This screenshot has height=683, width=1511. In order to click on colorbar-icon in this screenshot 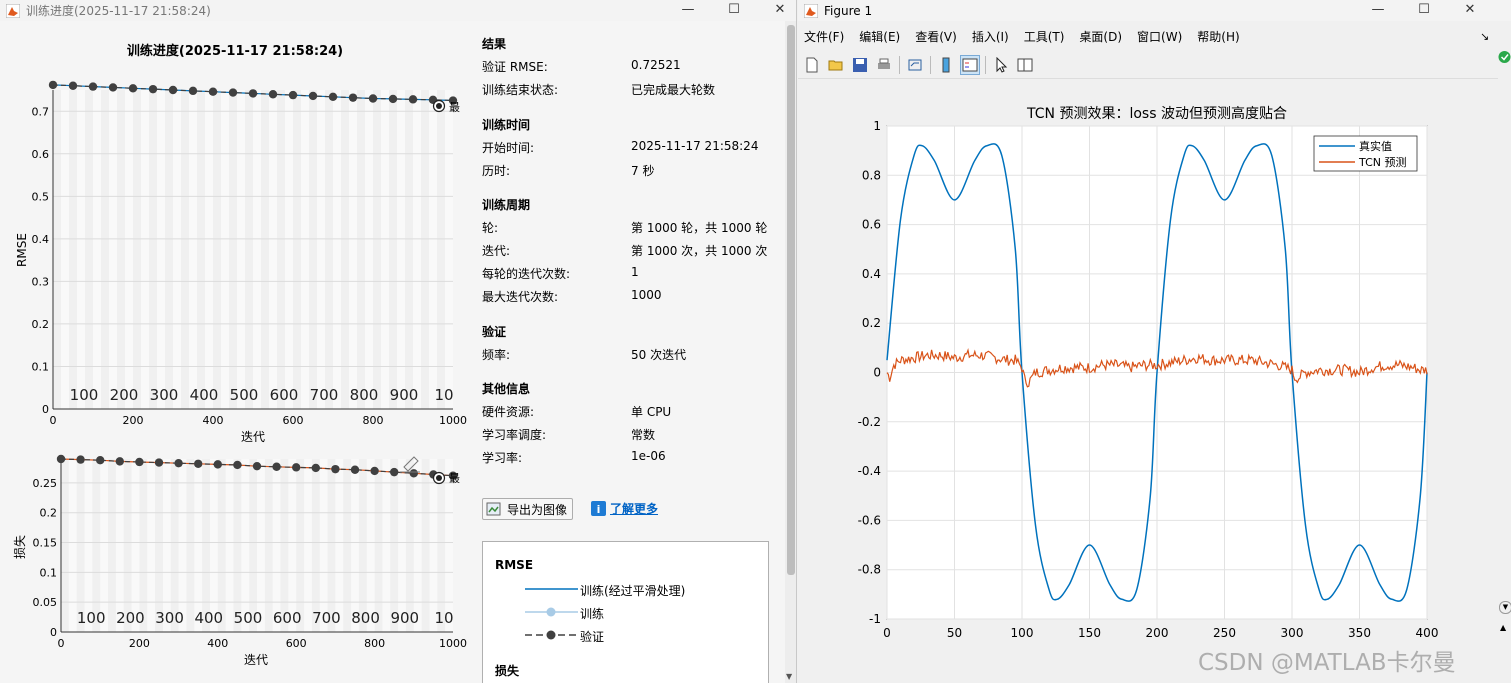, I will do `click(946, 65)`.